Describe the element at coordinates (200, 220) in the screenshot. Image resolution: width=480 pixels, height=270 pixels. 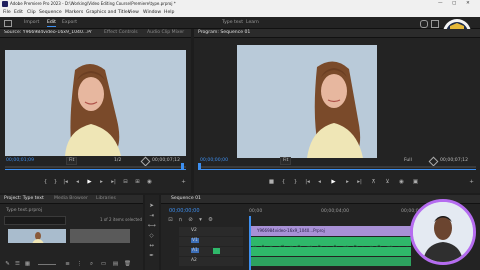
I see `add-marker-icon: ▾` at that location.